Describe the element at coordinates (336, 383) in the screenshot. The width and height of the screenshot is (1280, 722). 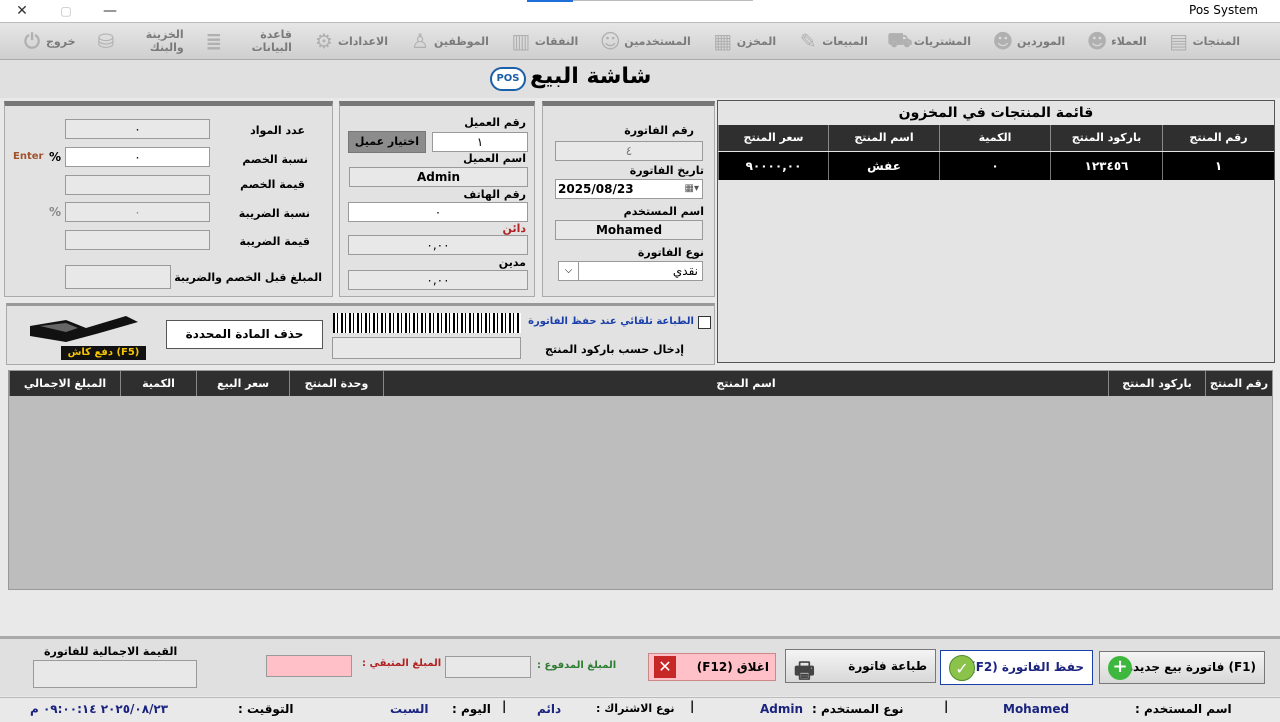
I see `cart-col-header: وحدة المنتج` at that location.